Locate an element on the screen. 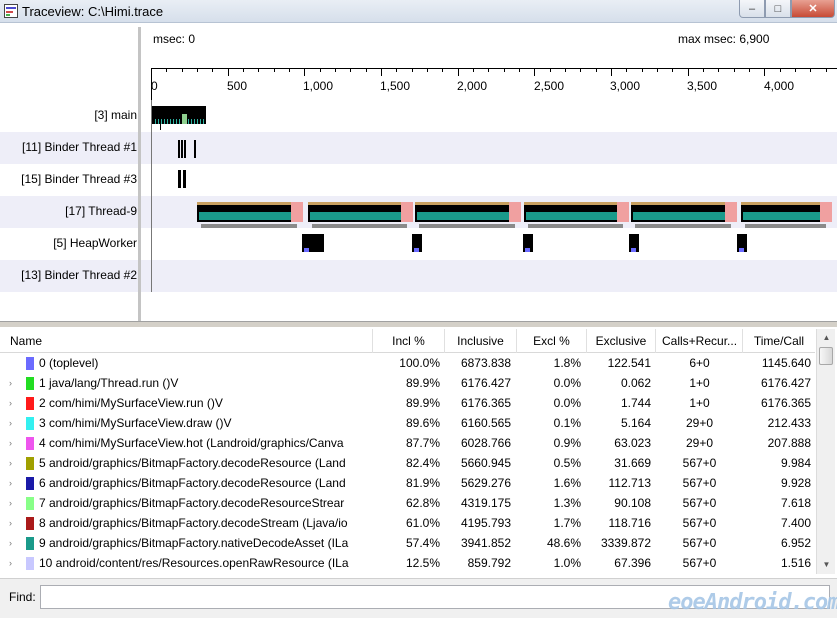 The height and width of the screenshot is (618, 837). excl-pct: 48.6% is located at coordinates (563, 543).